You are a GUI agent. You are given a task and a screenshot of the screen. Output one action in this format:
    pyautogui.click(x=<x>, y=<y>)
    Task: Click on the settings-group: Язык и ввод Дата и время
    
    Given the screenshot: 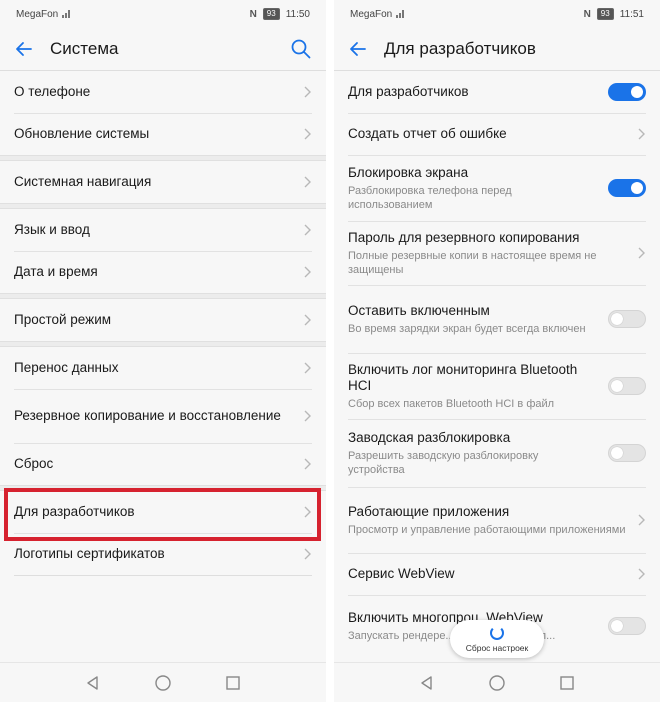 What is the action you would take?
    pyautogui.click(x=163, y=251)
    